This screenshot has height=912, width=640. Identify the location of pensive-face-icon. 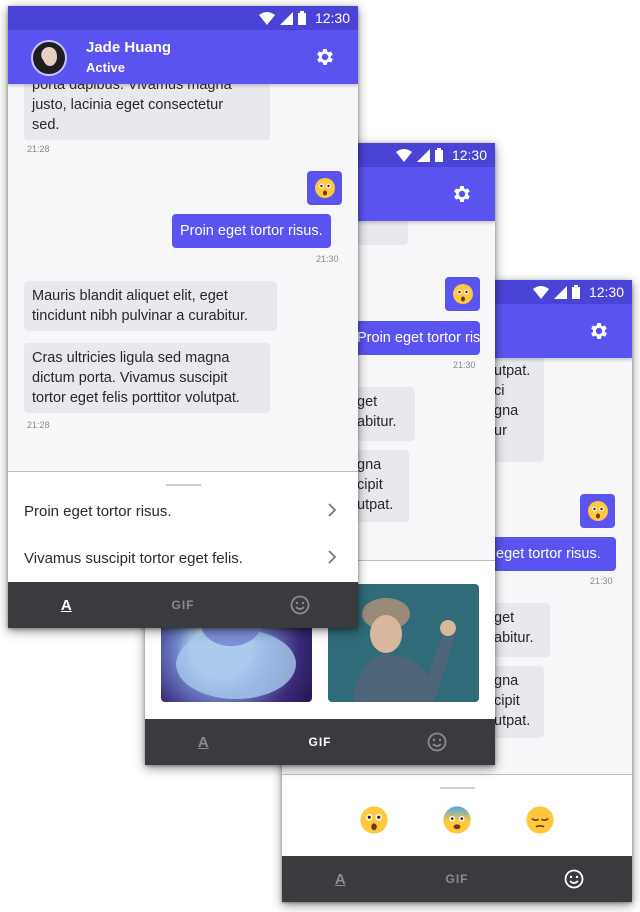
(540, 820).